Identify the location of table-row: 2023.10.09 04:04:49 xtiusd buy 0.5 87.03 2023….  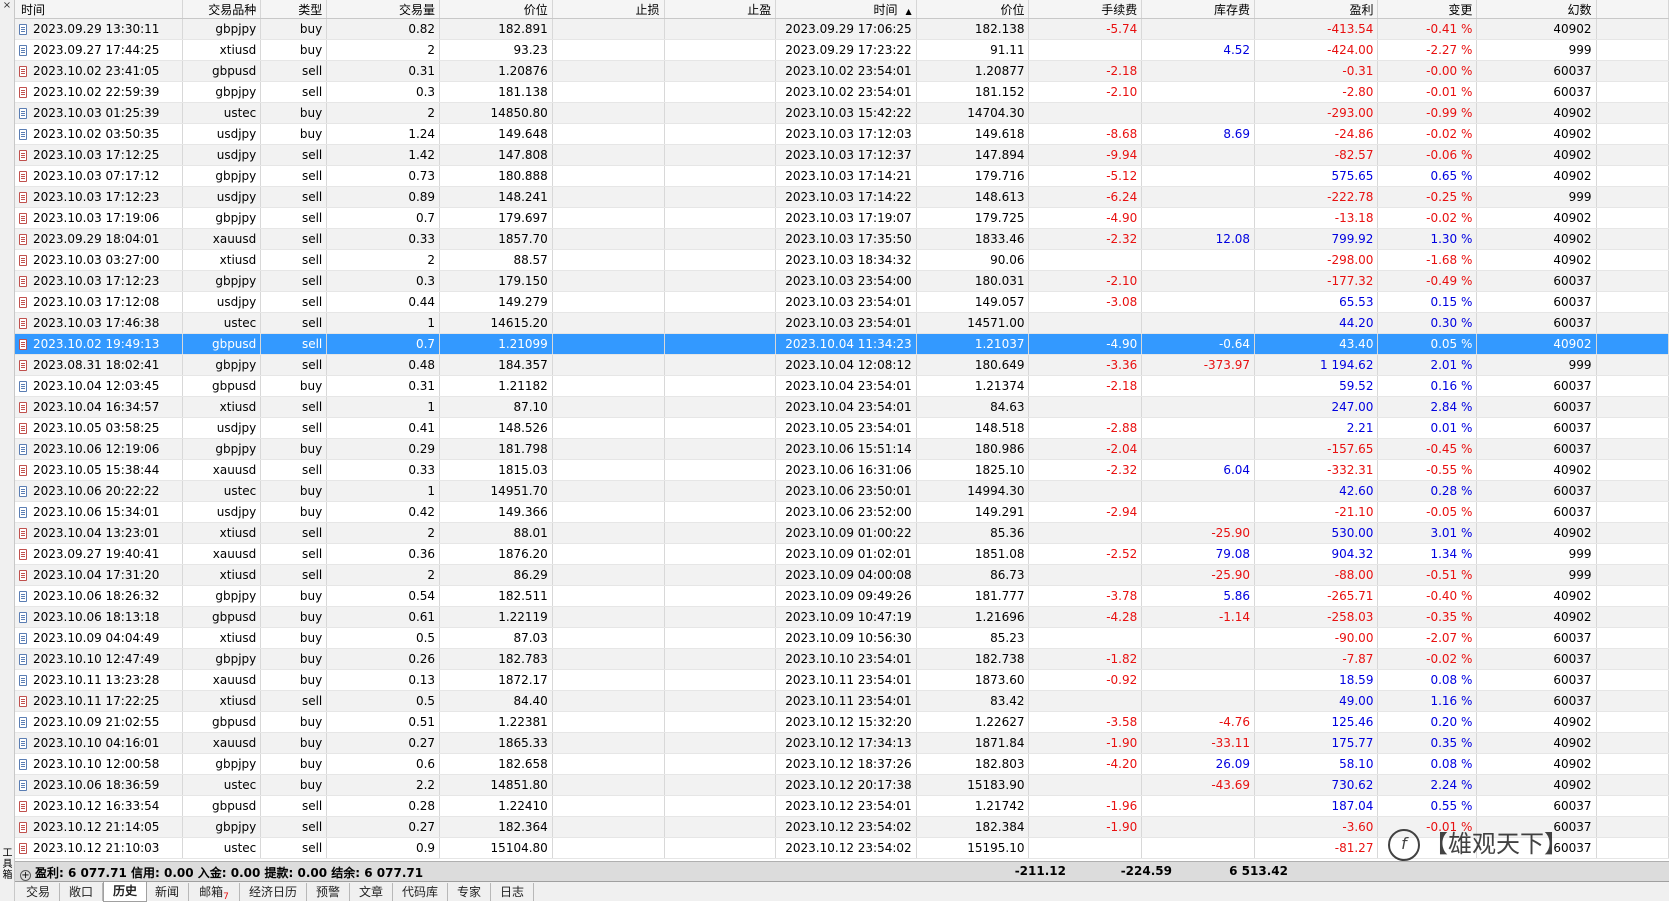
(842, 638).